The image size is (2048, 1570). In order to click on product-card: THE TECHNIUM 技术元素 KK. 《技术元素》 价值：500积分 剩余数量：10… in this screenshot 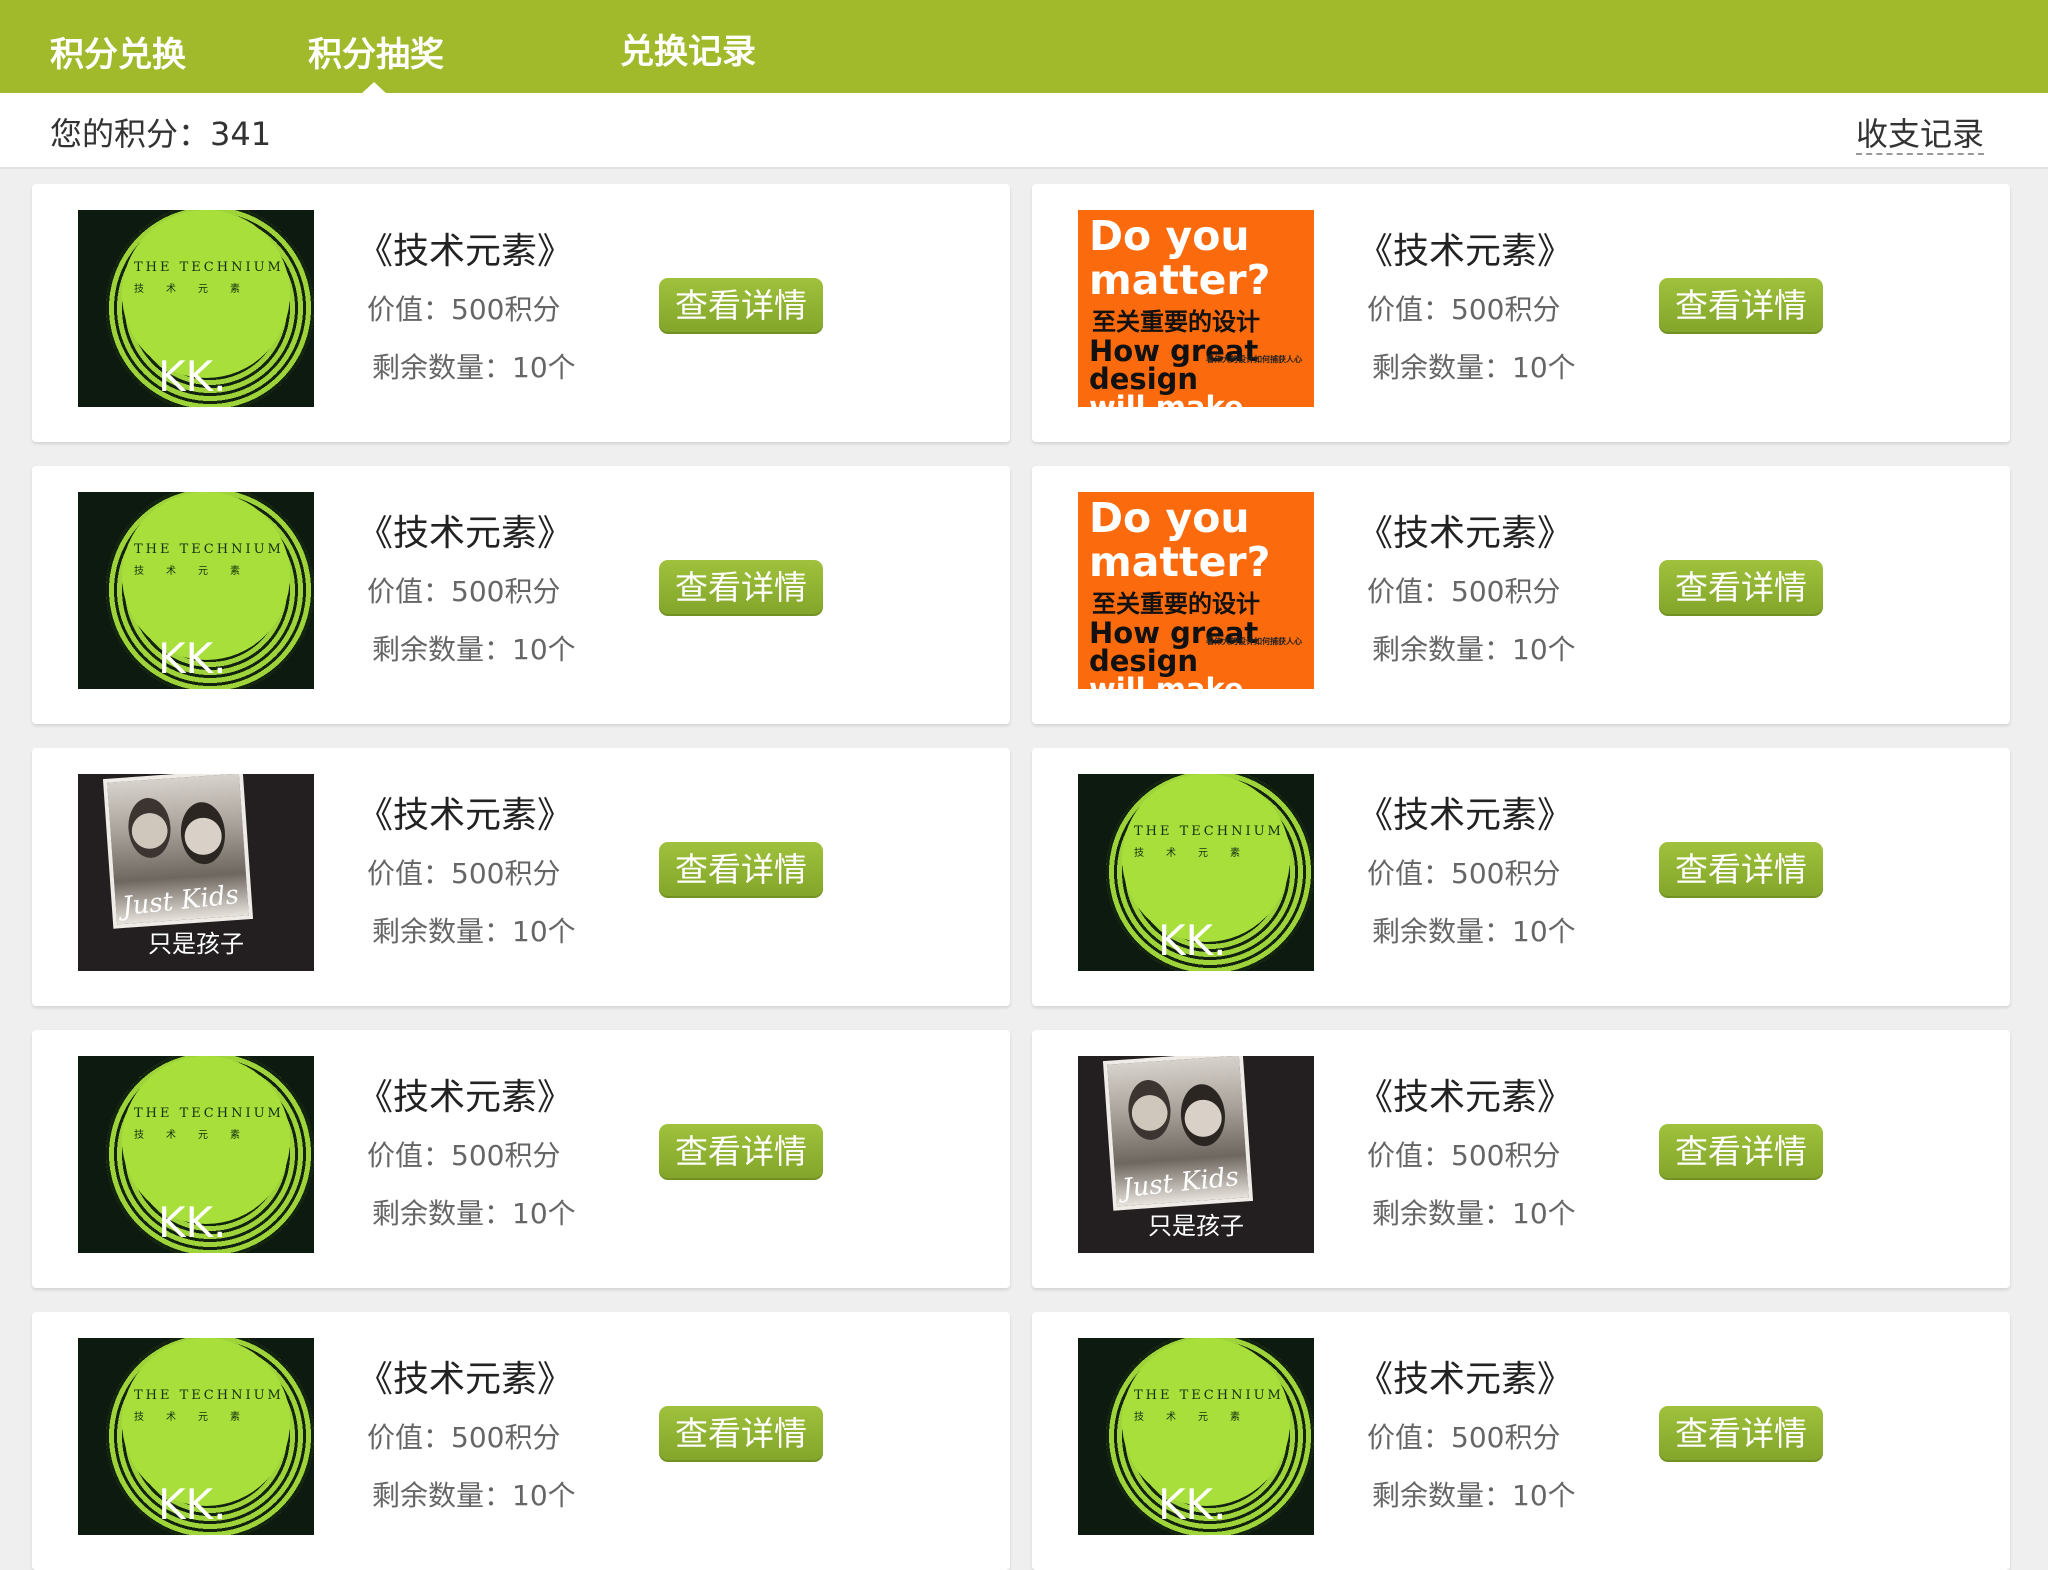, I will do `click(521, 595)`.